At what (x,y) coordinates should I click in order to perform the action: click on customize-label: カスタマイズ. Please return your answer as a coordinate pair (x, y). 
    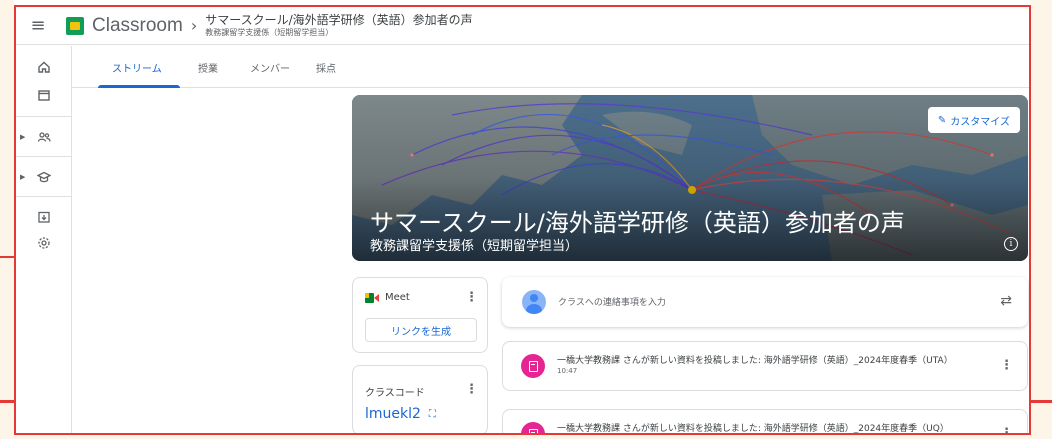
    Looking at the image, I should click on (980, 122).